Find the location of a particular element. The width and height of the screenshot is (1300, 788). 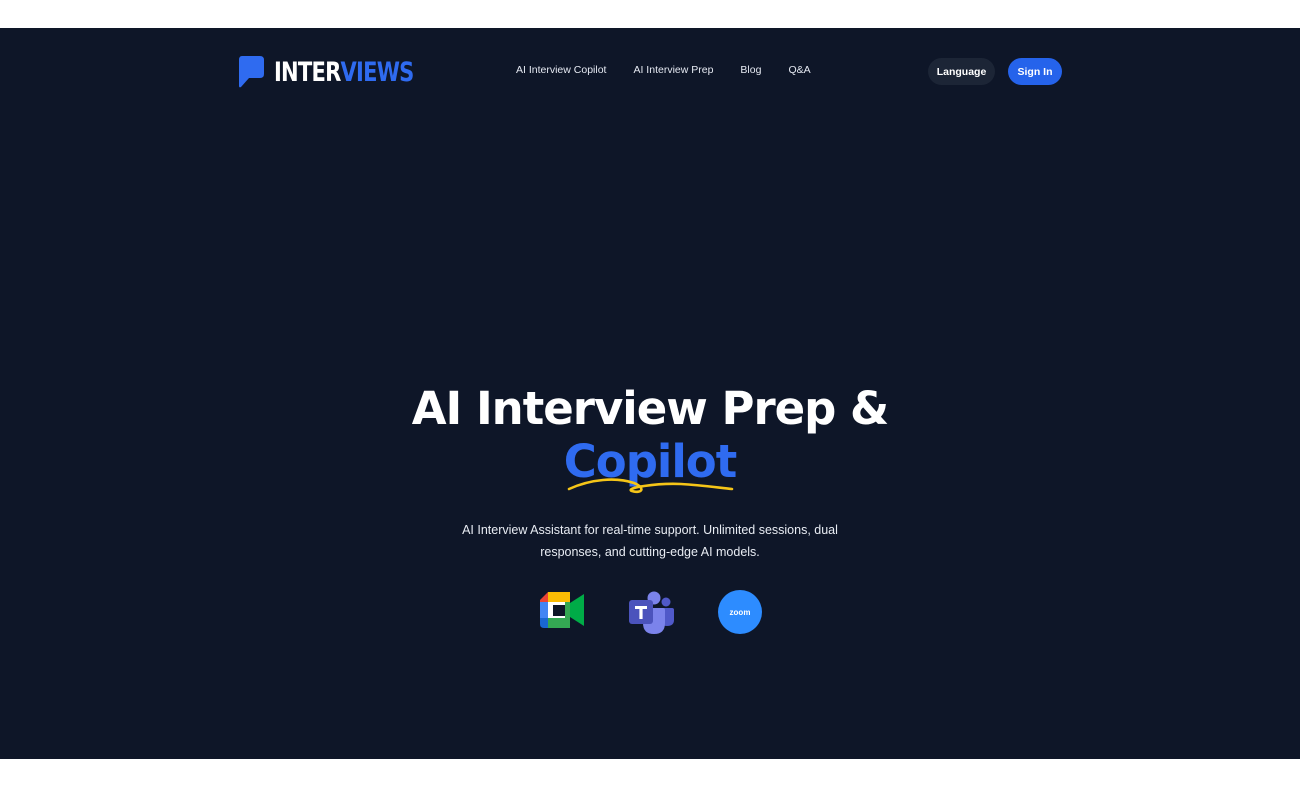

squiggle-underline-icon is located at coordinates (650, 486).